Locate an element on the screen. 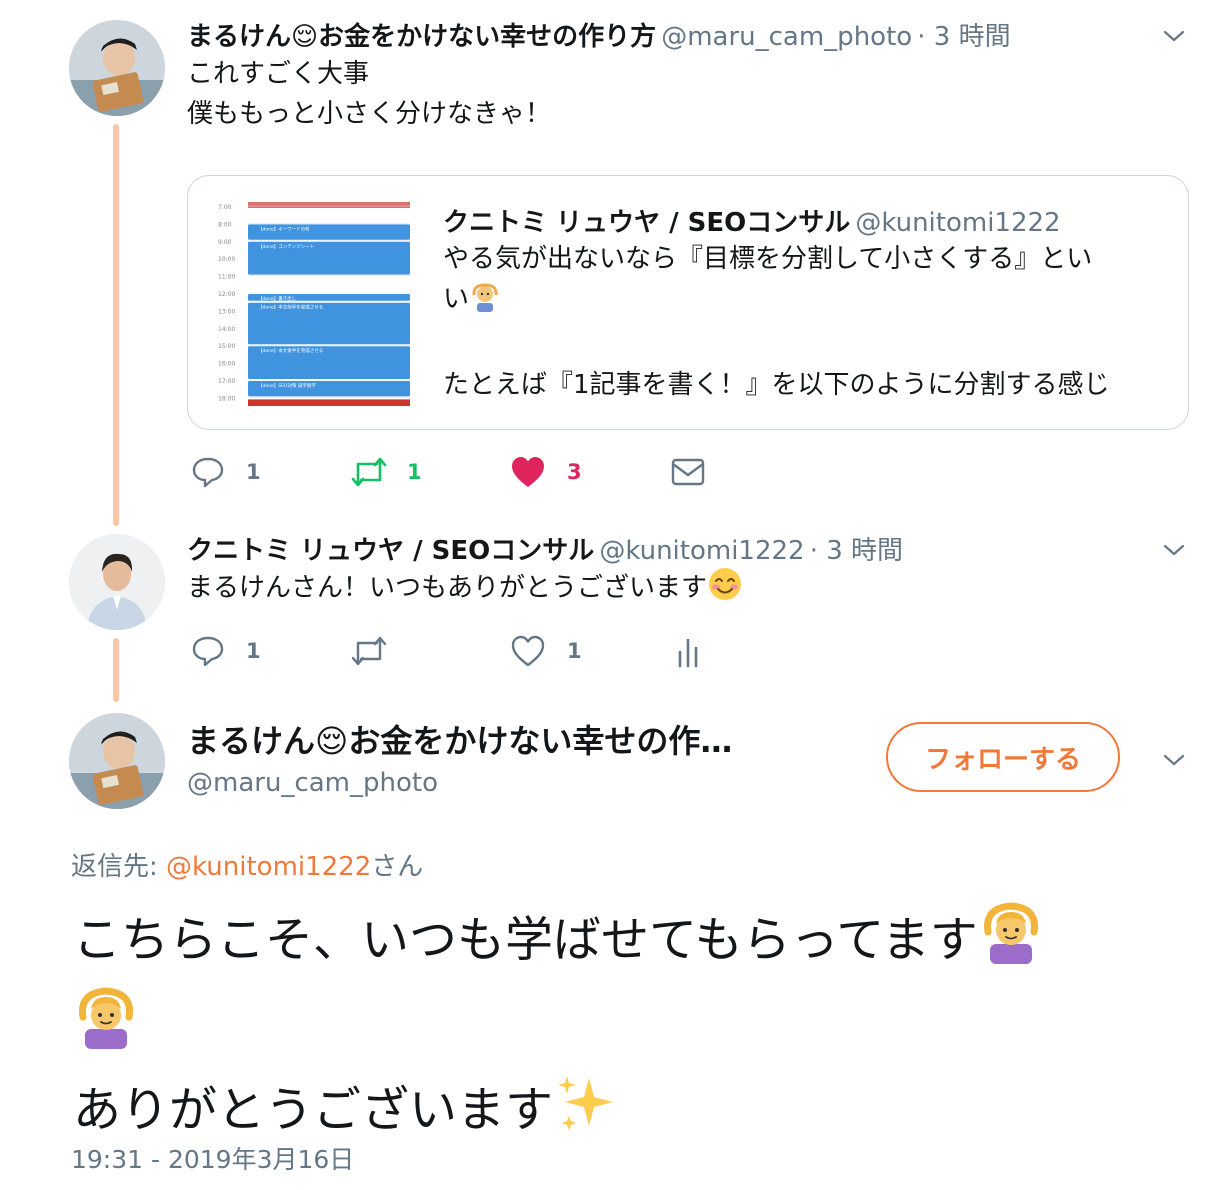 This screenshot has width=1212, height=1190. author-name: クニトミ リュウヤ / SEOコンサル is located at coordinates (390, 551).